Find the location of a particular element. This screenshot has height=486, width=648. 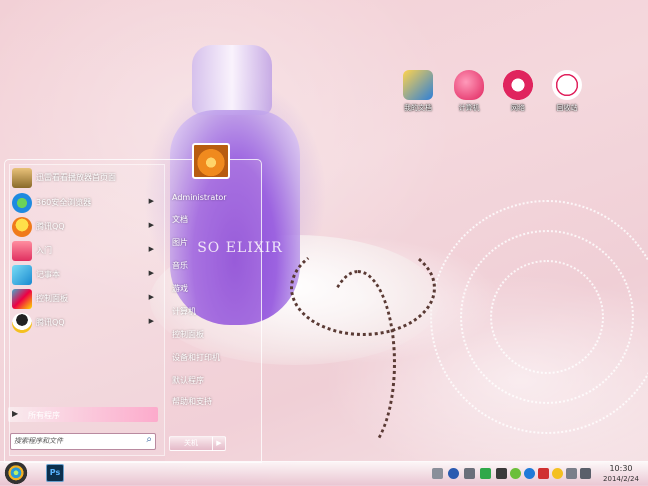

program-label: 迅雷看看播放器首页面 is located at coordinates (76, 177).